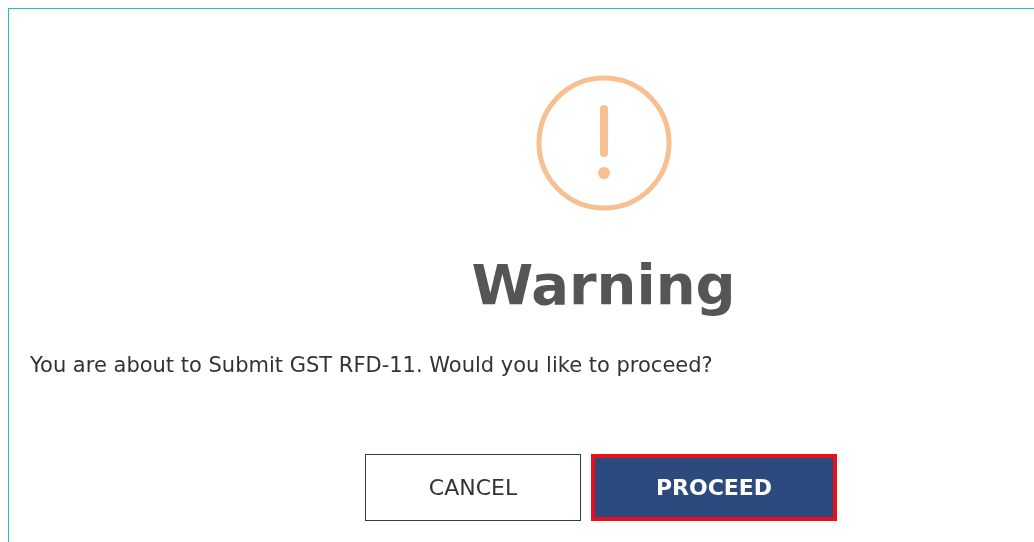  What do you see at coordinates (372, 365) in the screenshot?
I see `warning-message: You are about to Submit GST RFD-11. Would you like to proceed?` at bounding box center [372, 365].